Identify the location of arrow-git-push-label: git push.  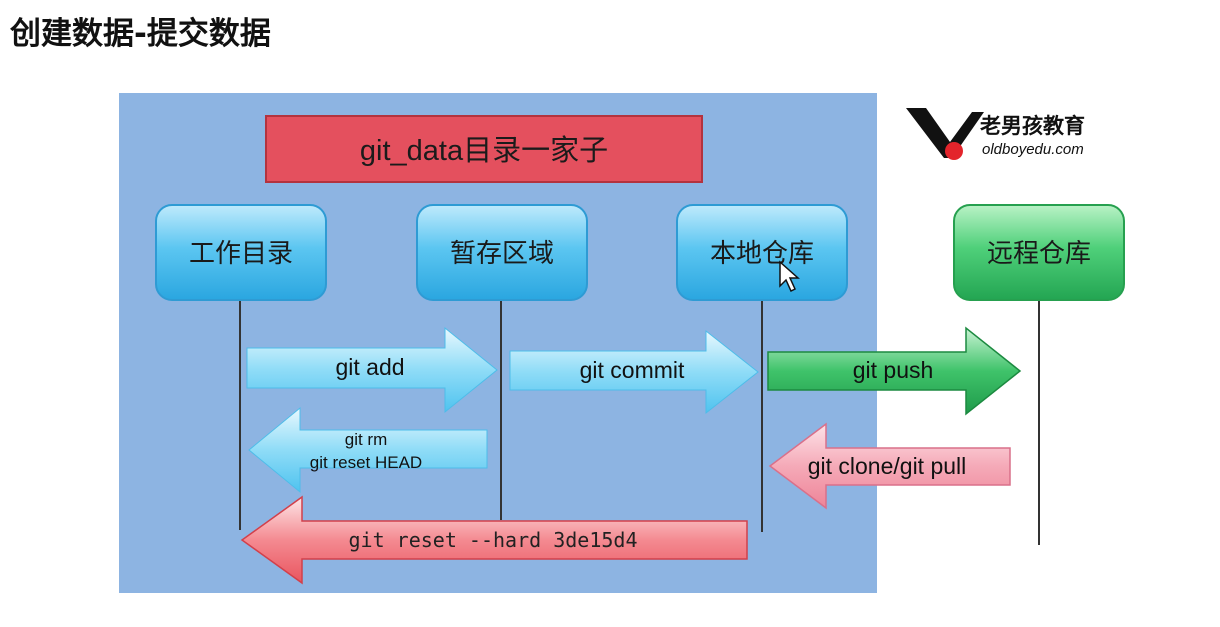
(893, 370).